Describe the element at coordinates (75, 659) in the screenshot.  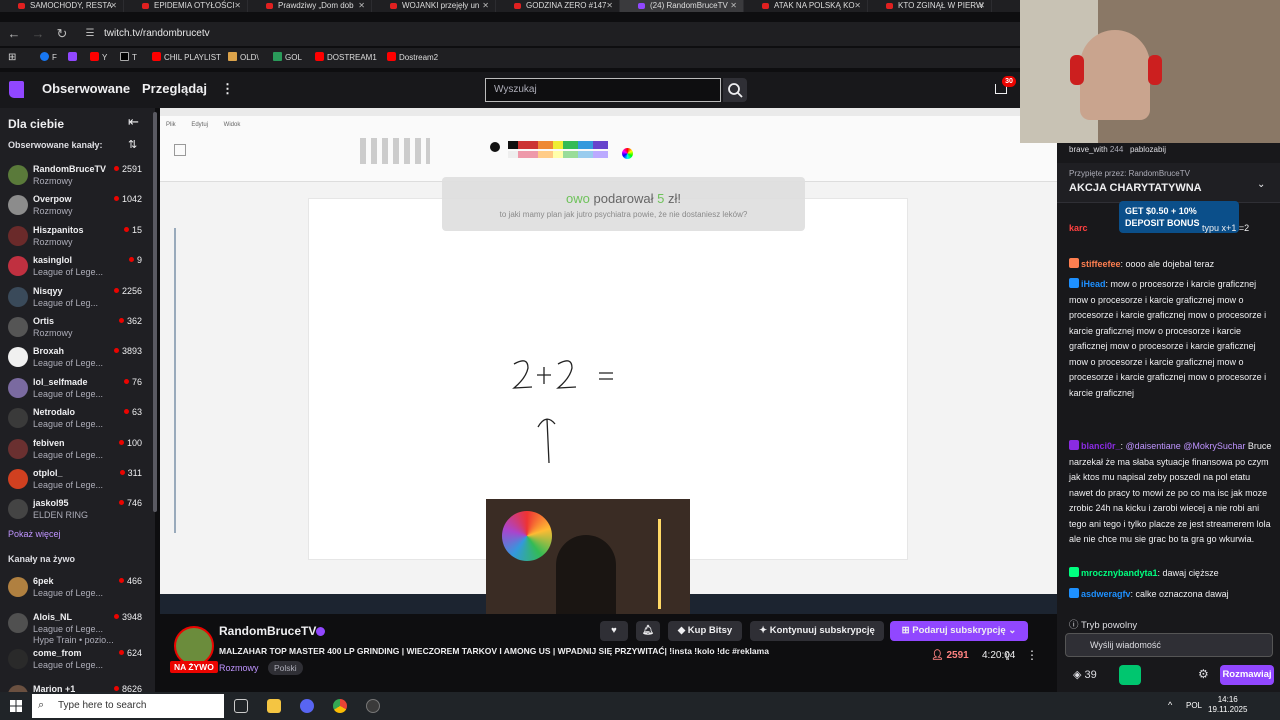
I see `sidebar-channel: come_from League of Lege... 624` at that location.